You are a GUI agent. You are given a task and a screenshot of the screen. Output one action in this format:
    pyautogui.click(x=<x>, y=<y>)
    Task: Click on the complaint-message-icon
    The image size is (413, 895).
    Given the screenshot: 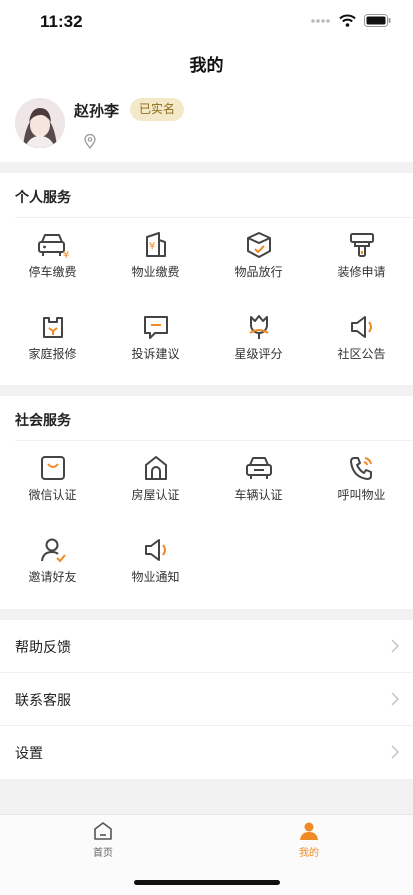 What is the action you would take?
    pyautogui.click(x=155, y=327)
    